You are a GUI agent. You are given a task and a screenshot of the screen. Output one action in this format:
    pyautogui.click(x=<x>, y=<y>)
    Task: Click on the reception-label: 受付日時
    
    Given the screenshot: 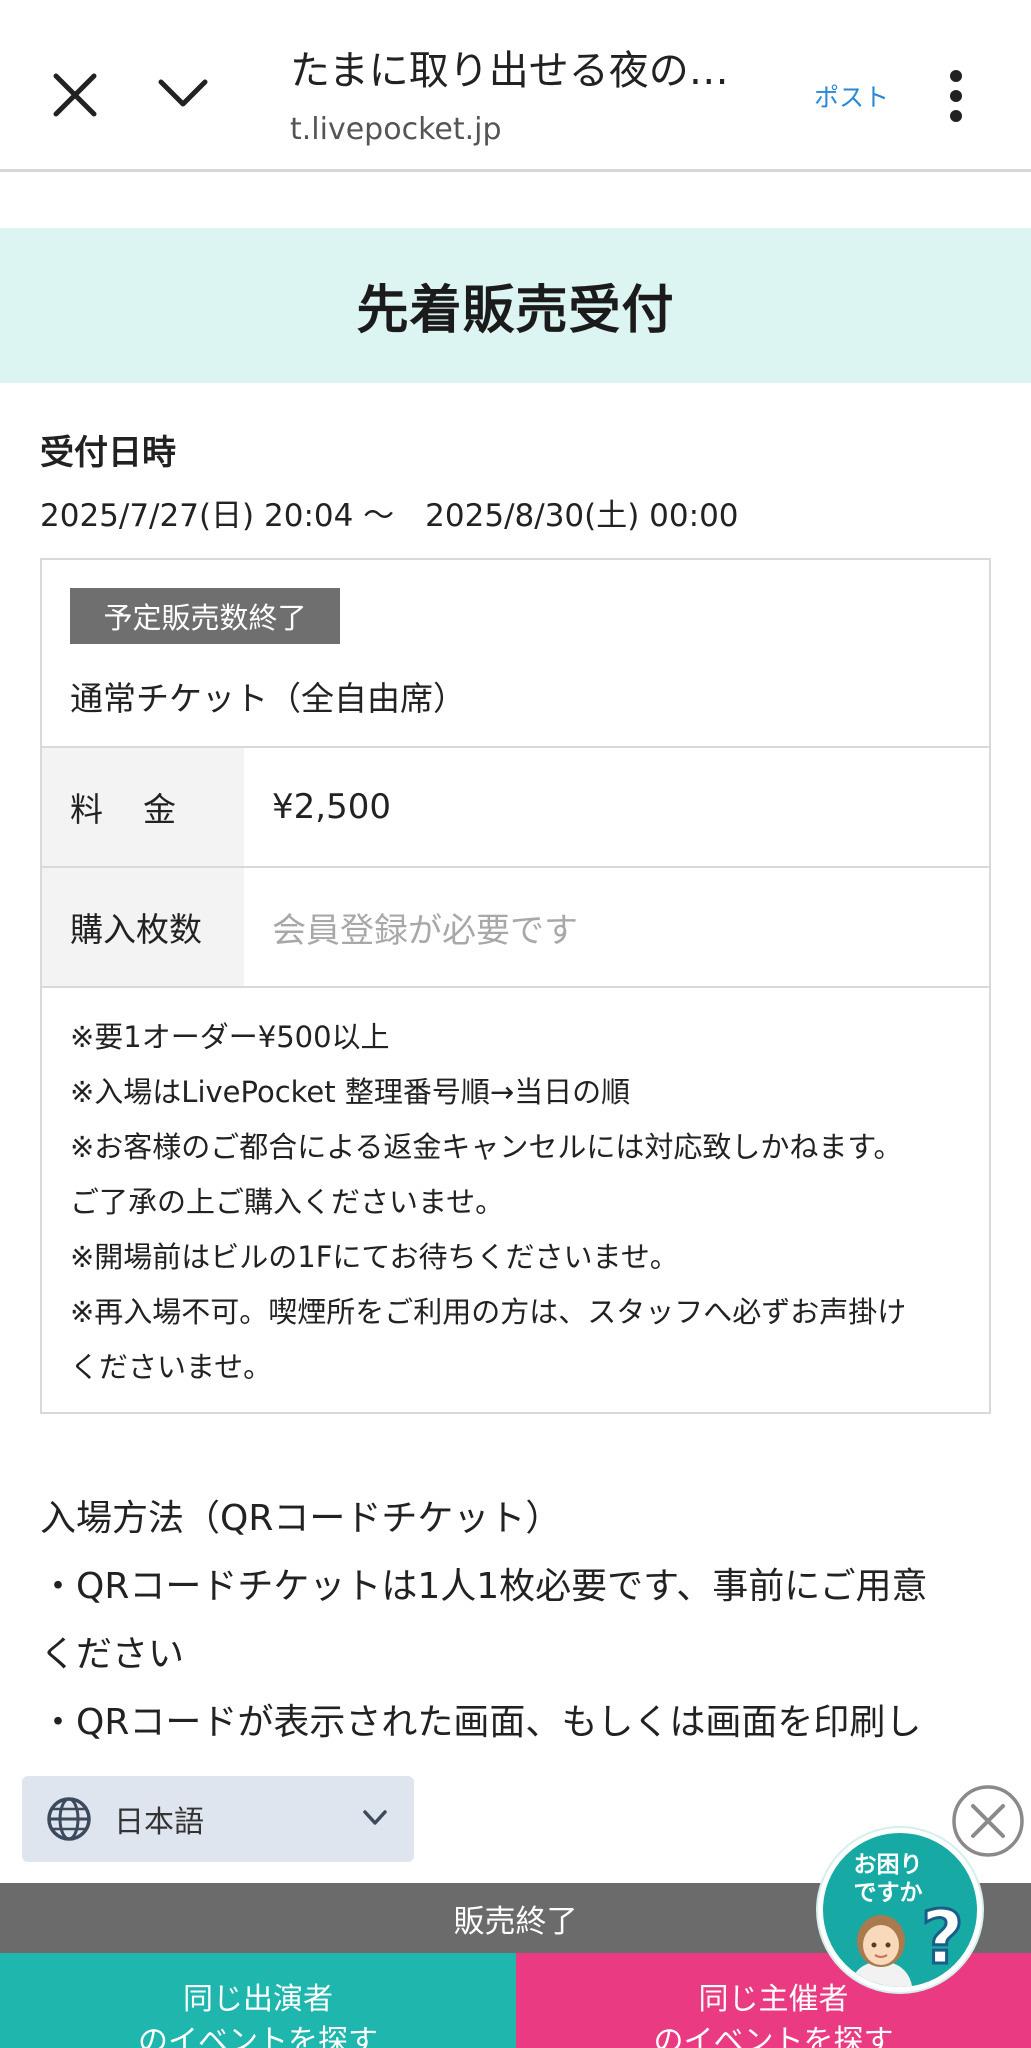 What is the action you would take?
    pyautogui.click(x=108, y=453)
    